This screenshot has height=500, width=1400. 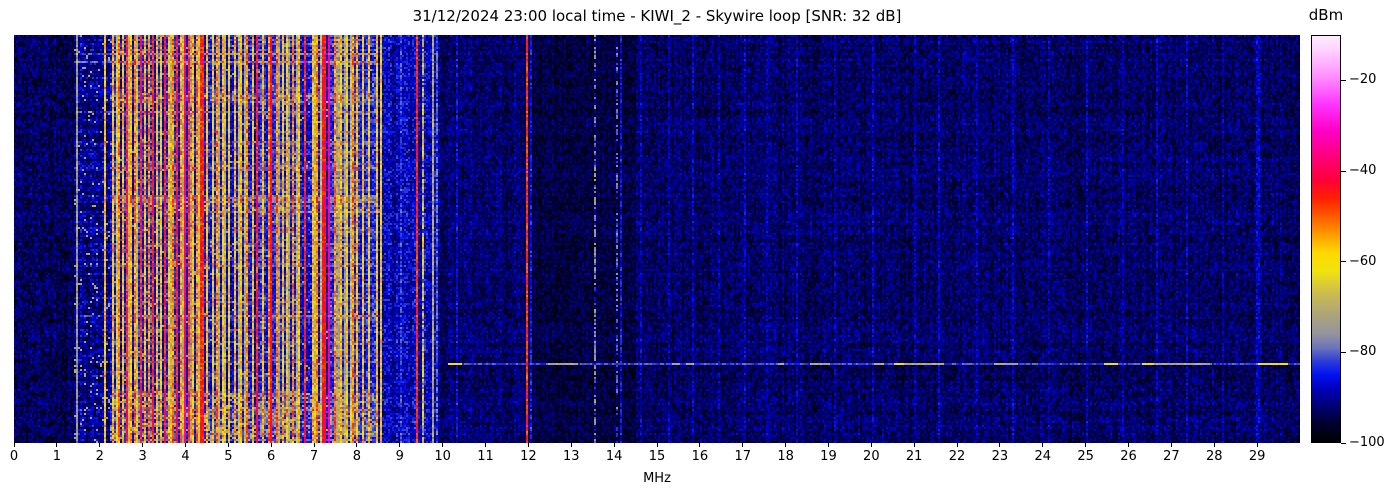 I want to click on x-tick-label: 5, so click(x=228, y=456).